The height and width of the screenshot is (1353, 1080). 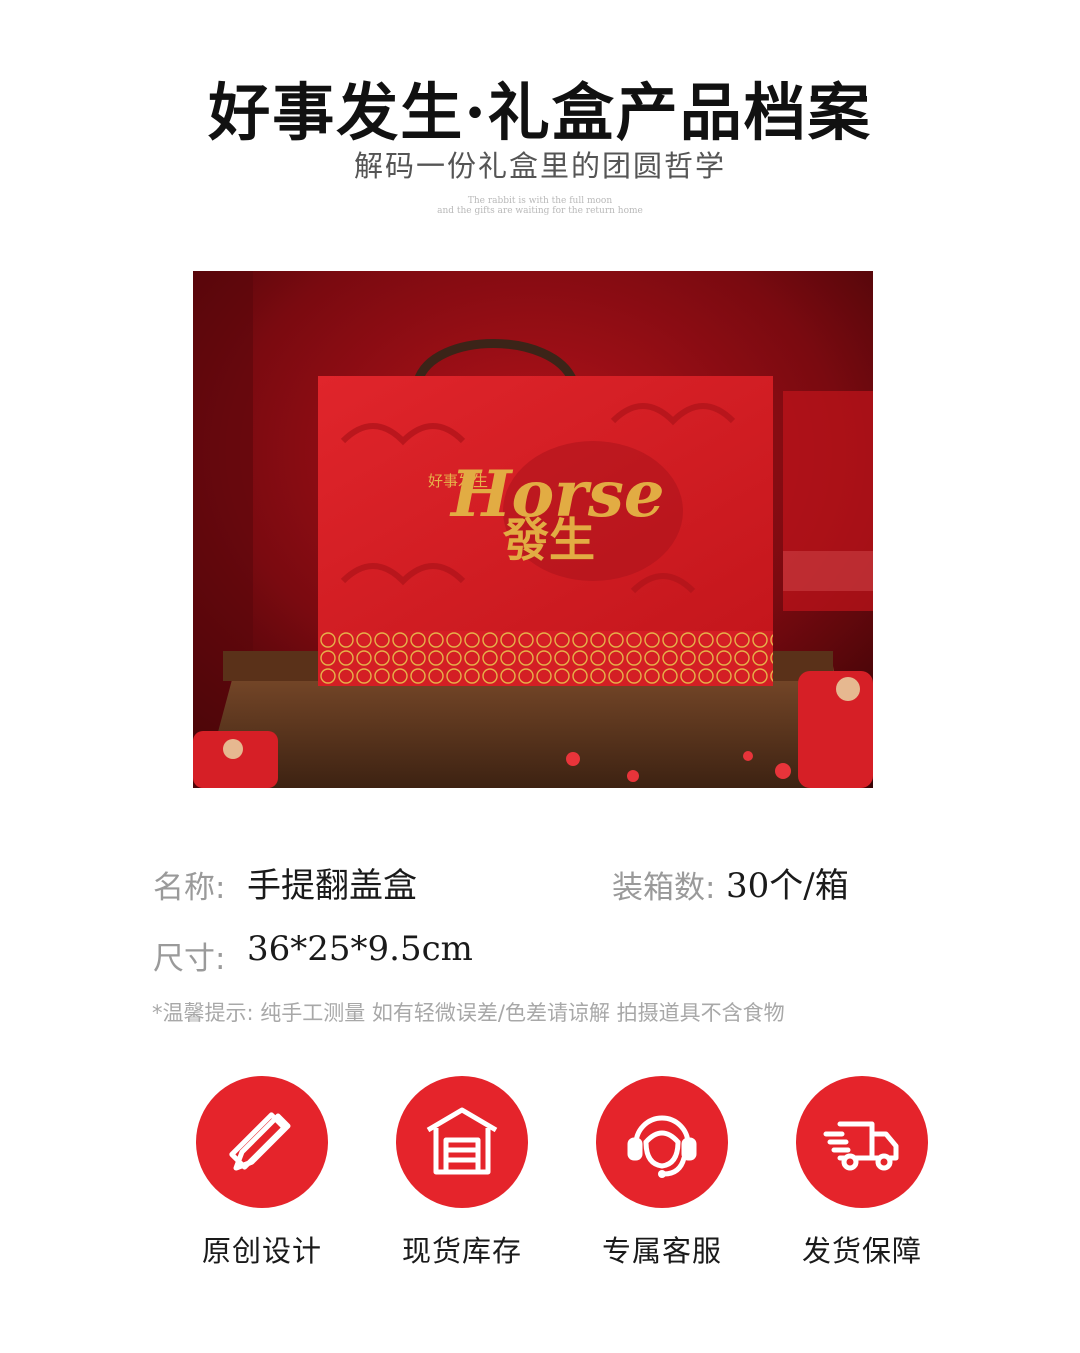 What do you see at coordinates (540, 112) in the screenshot?
I see `page-title: 好事发生·礼盒产品档案` at bounding box center [540, 112].